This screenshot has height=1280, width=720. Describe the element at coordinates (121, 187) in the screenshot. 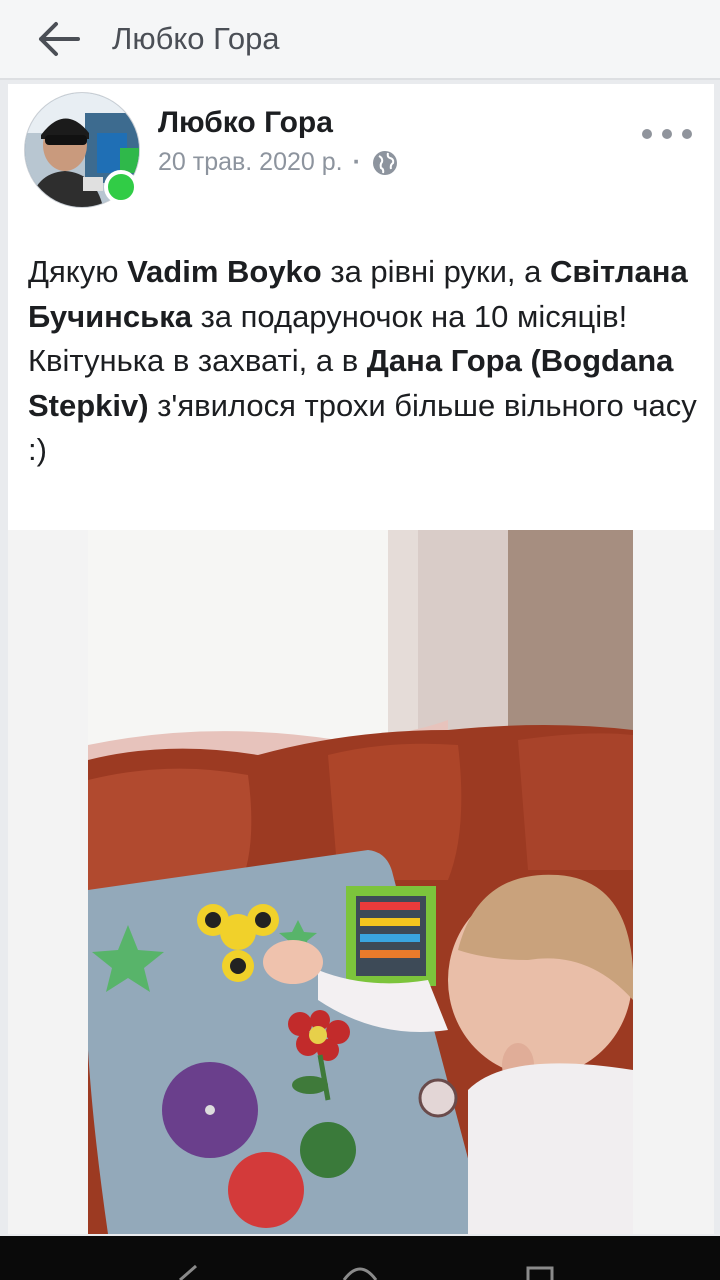

I see `online-status-dot` at that location.